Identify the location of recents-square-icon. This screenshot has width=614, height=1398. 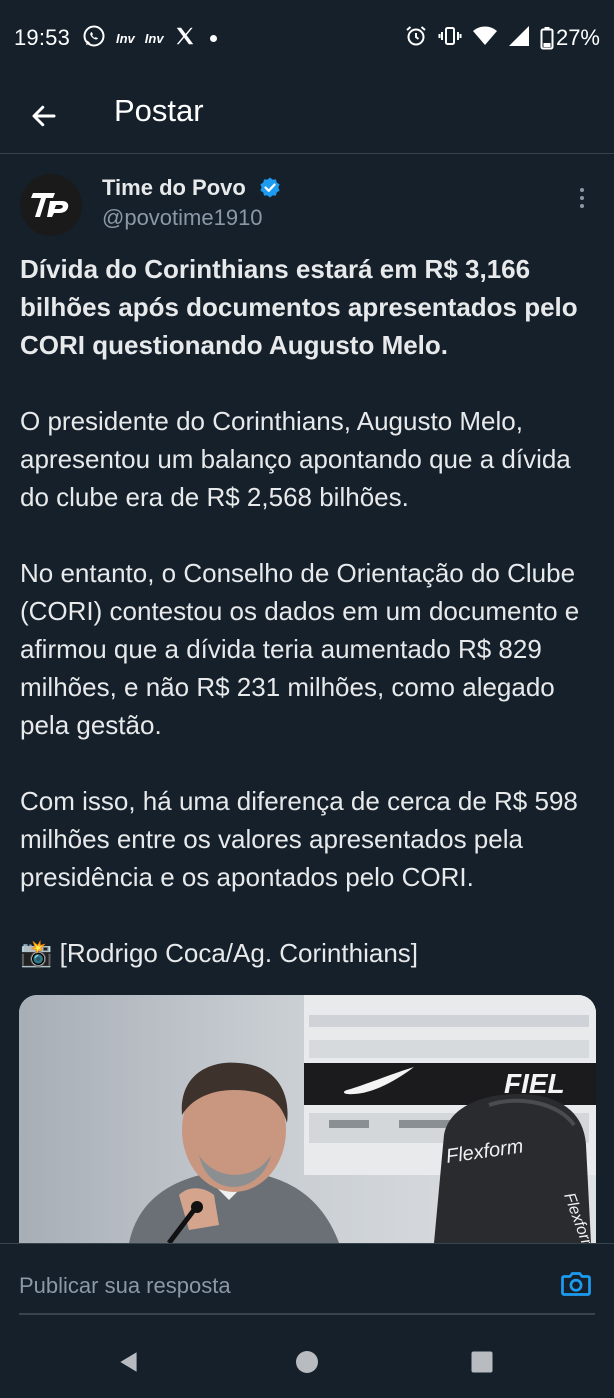
(482, 1362).